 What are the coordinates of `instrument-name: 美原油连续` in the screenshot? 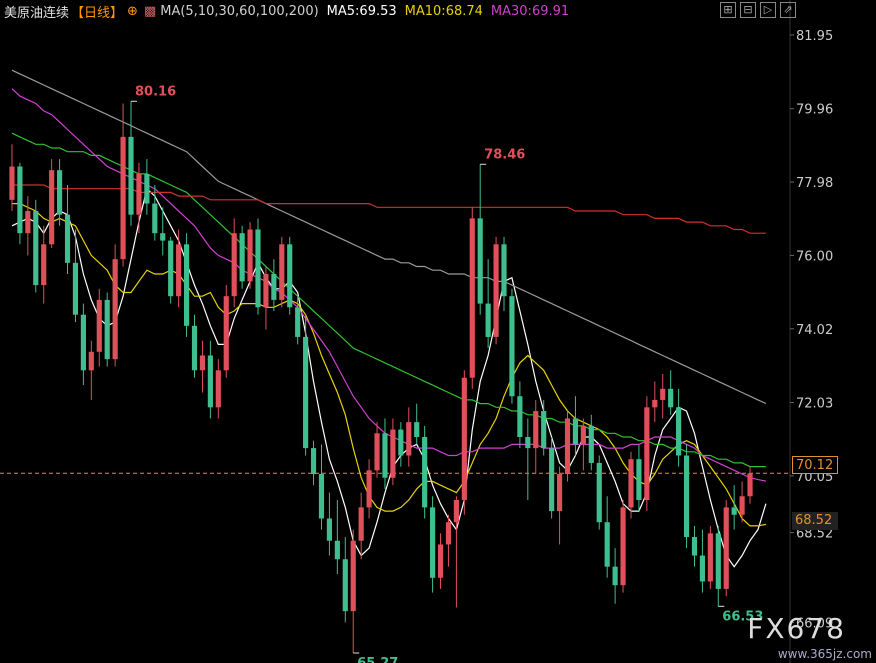 It's located at (36, 11).